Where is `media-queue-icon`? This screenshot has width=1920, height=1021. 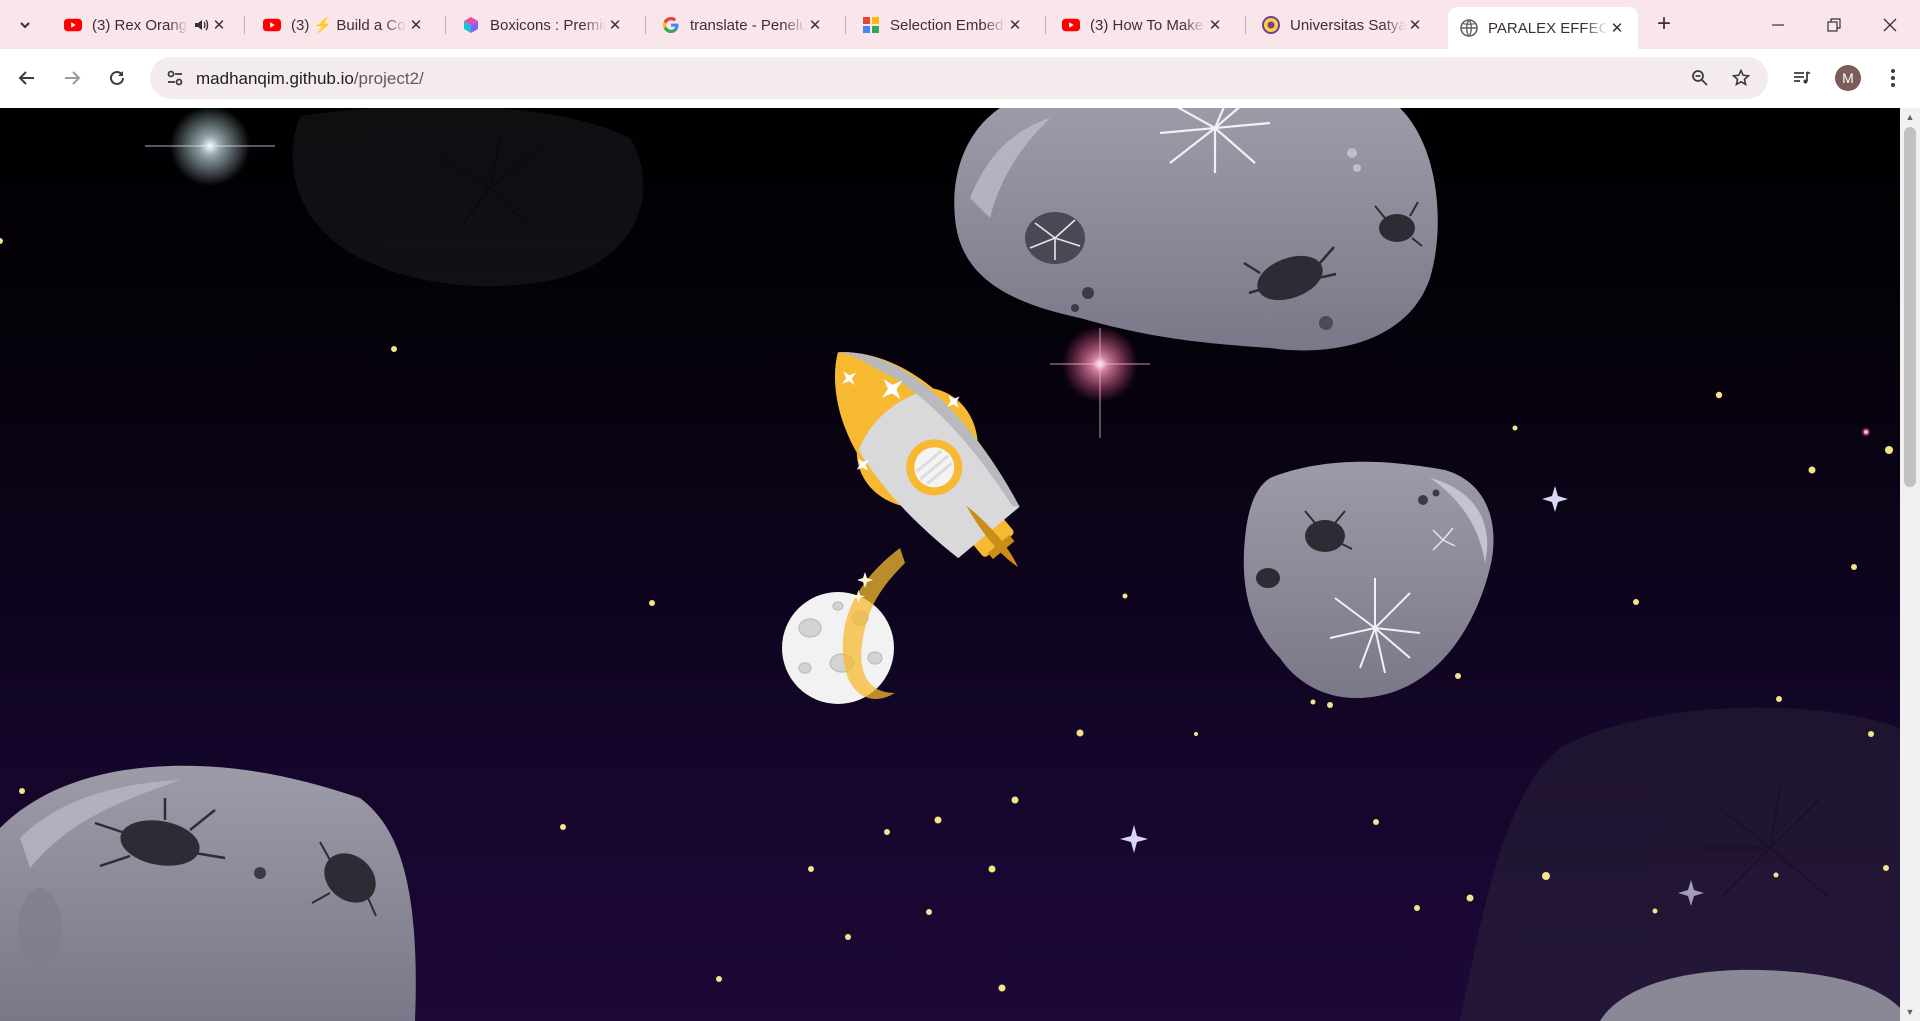 media-queue-icon is located at coordinates (1802, 77).